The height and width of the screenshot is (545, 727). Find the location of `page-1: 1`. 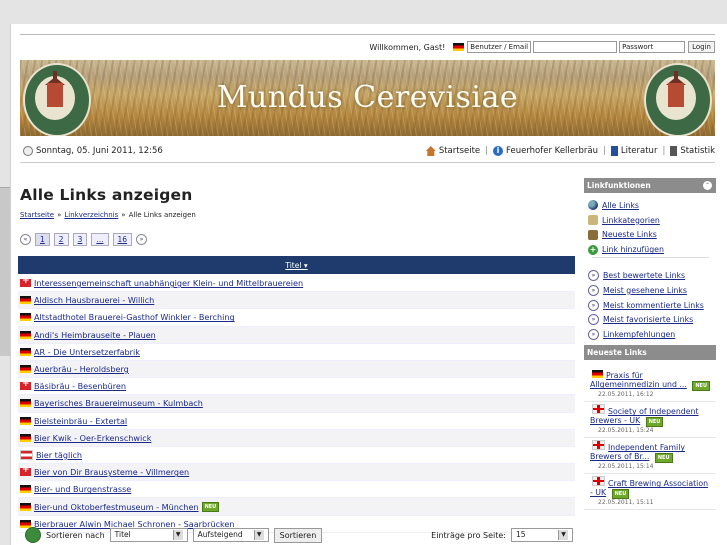

page-1: 1 is located at coordinates (42, 239).